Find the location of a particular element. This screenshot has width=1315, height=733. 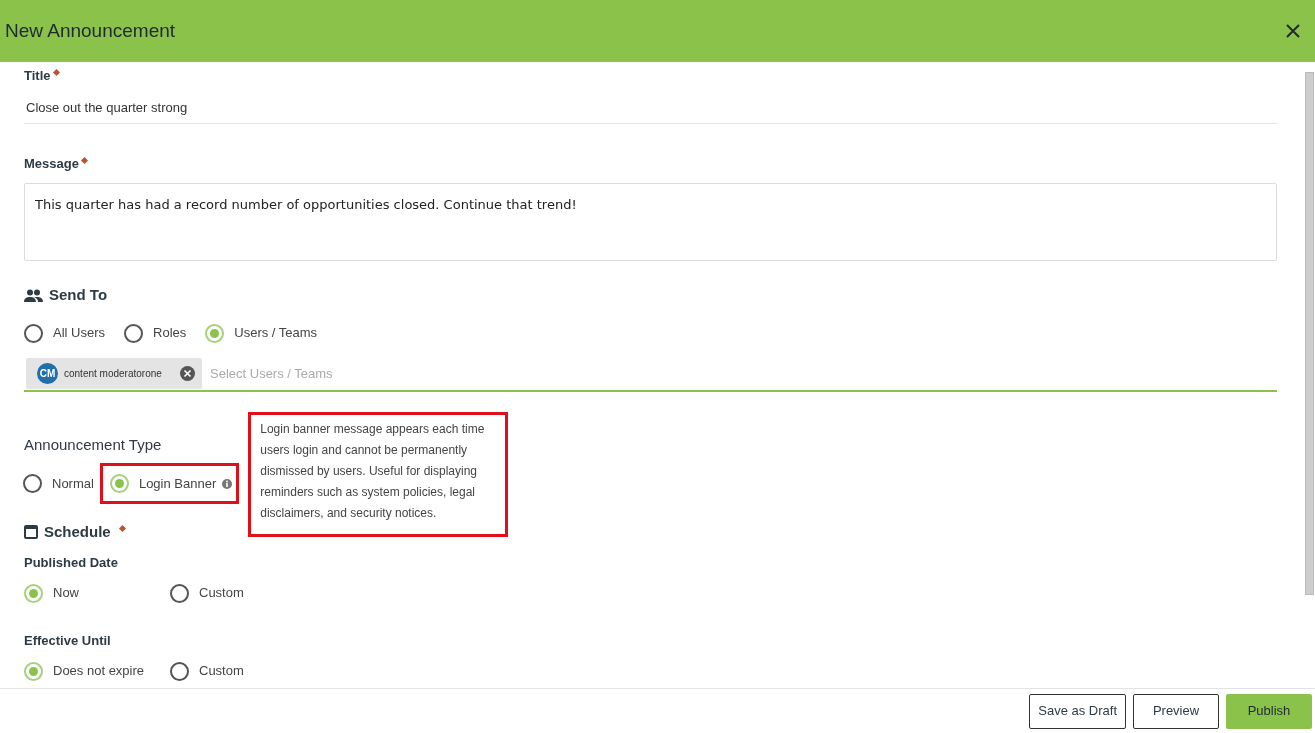

people-icon is located at coordinates (33, 295).